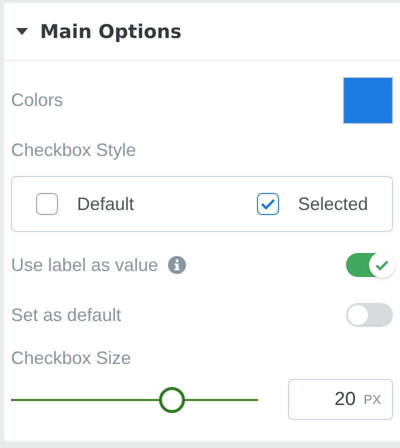  I want to click on field-label: Use label as value, so click(84, 265).